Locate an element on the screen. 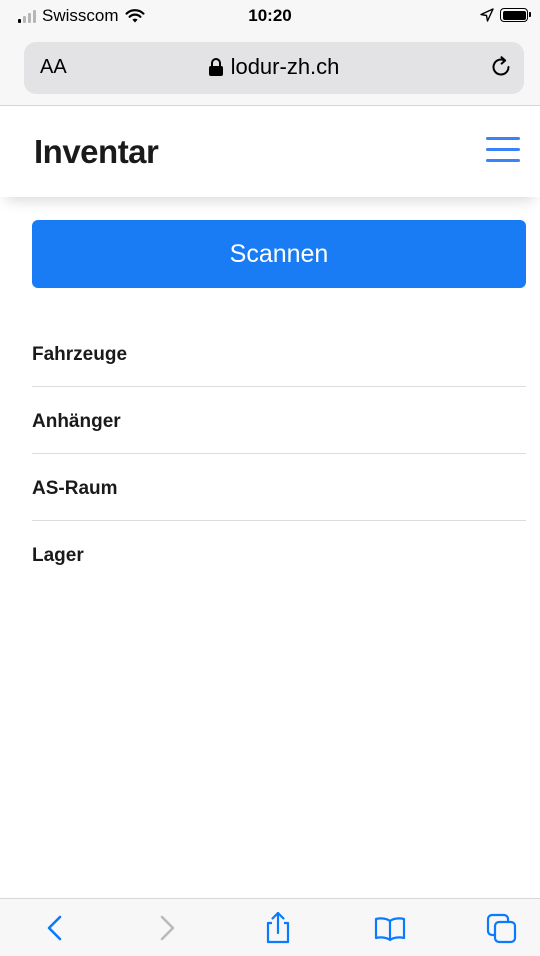 This screenshot has height=956, width=540. share-button is located at coordinates (278, 928).